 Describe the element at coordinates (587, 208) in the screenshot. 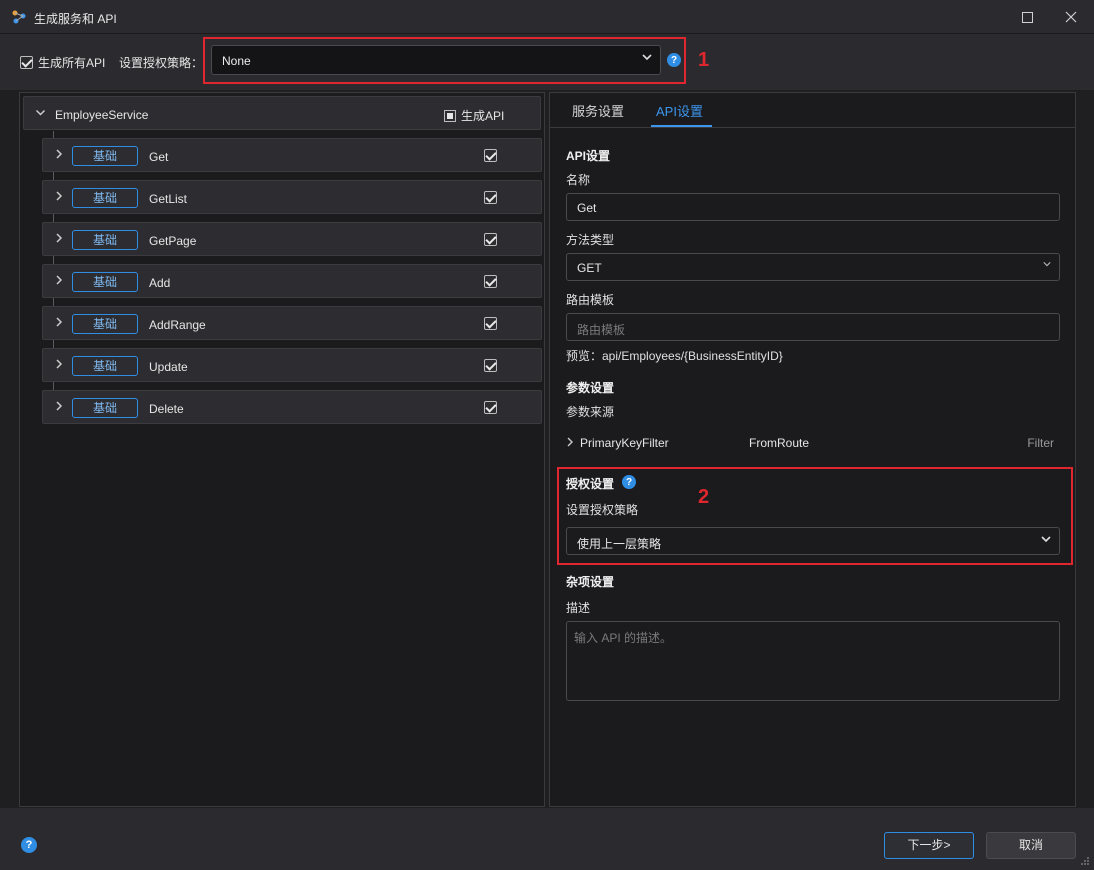

I see `name-value: Get` at that location.